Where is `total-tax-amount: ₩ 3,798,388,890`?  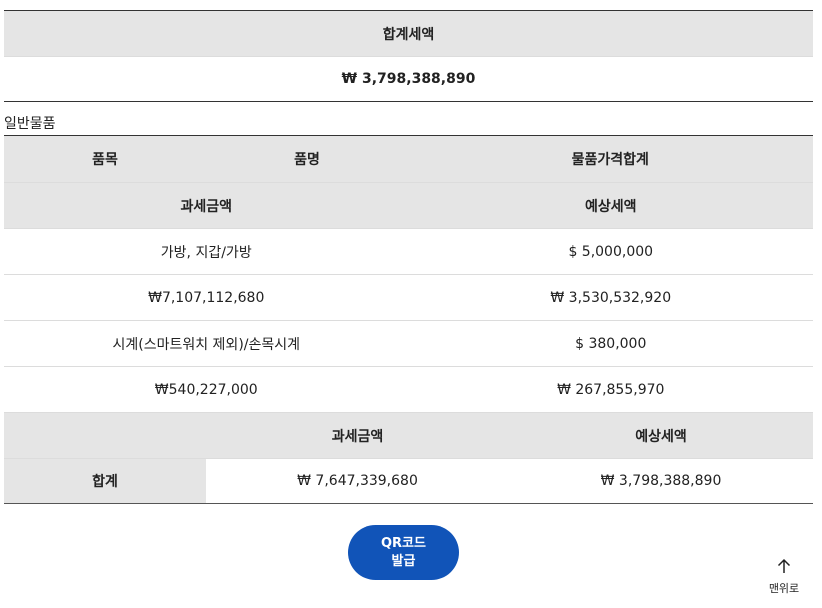
total-tax-amount: ₩ 3,798,388,890 is located at coordinates (408, 79).